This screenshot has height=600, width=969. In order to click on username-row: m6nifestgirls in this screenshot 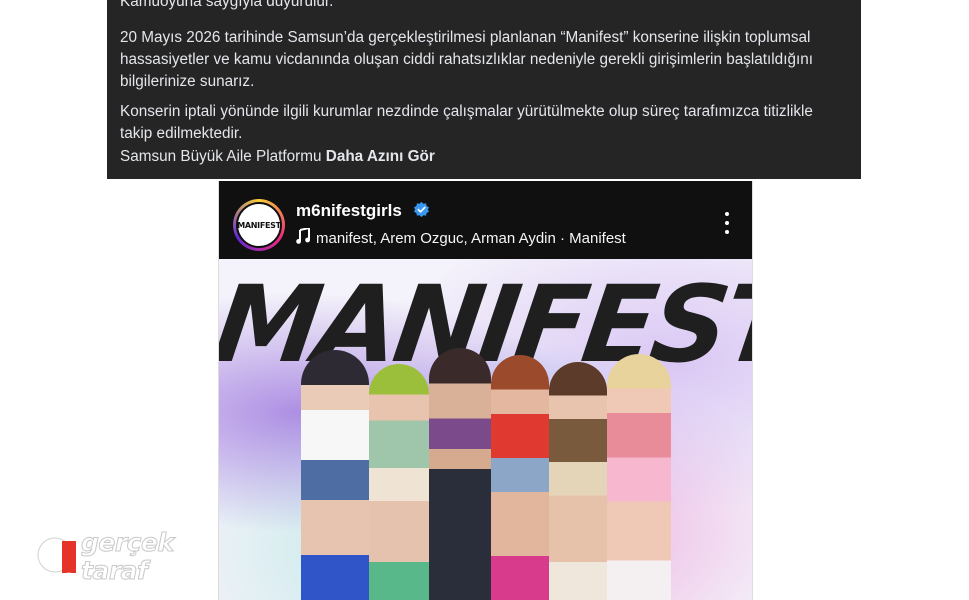, I will do `click(363, 211)`.